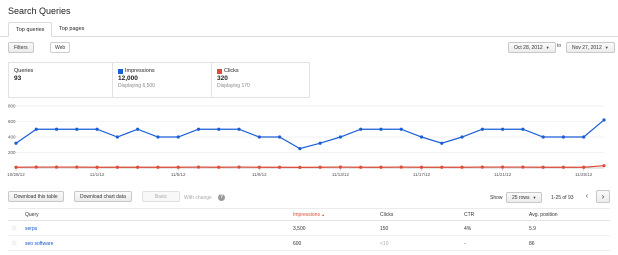  What do you see at coordinates (532, 47) in the screenshot?
I see `start-date-picker: Oct 28, 2012 ▼` at bounding box center [532, 47].